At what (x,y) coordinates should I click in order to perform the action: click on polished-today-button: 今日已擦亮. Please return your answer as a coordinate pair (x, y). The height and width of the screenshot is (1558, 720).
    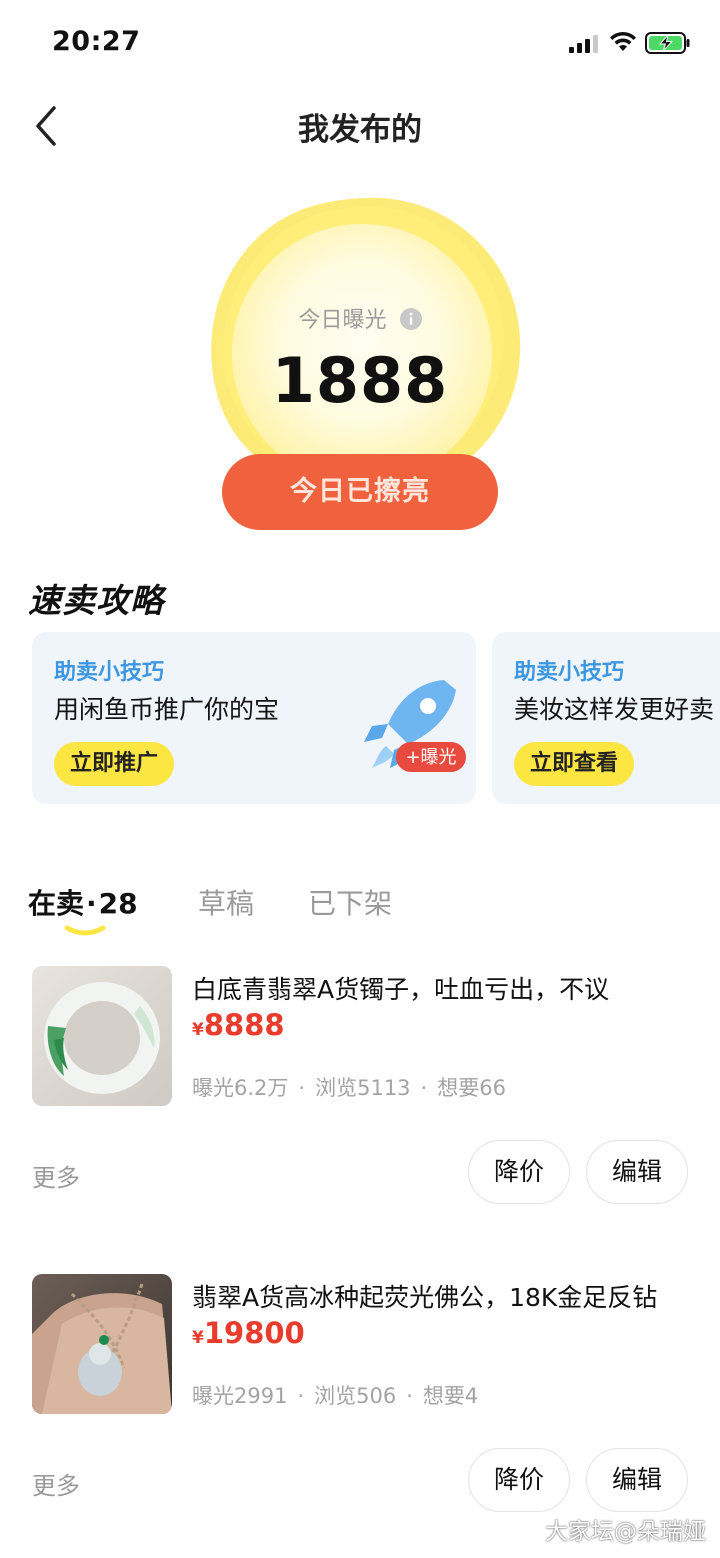
    Looking at the image, I should click on (360, 492).